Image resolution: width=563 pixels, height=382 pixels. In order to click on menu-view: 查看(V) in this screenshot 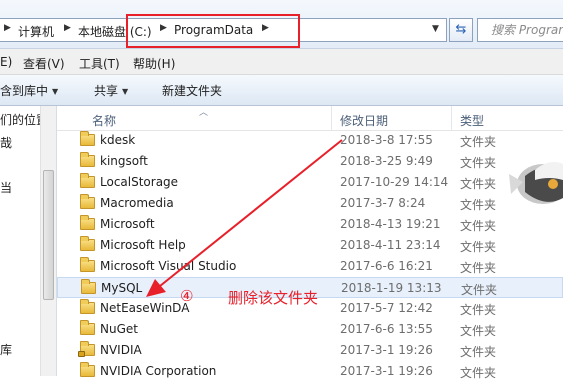, I will do `click(44, 63)`.